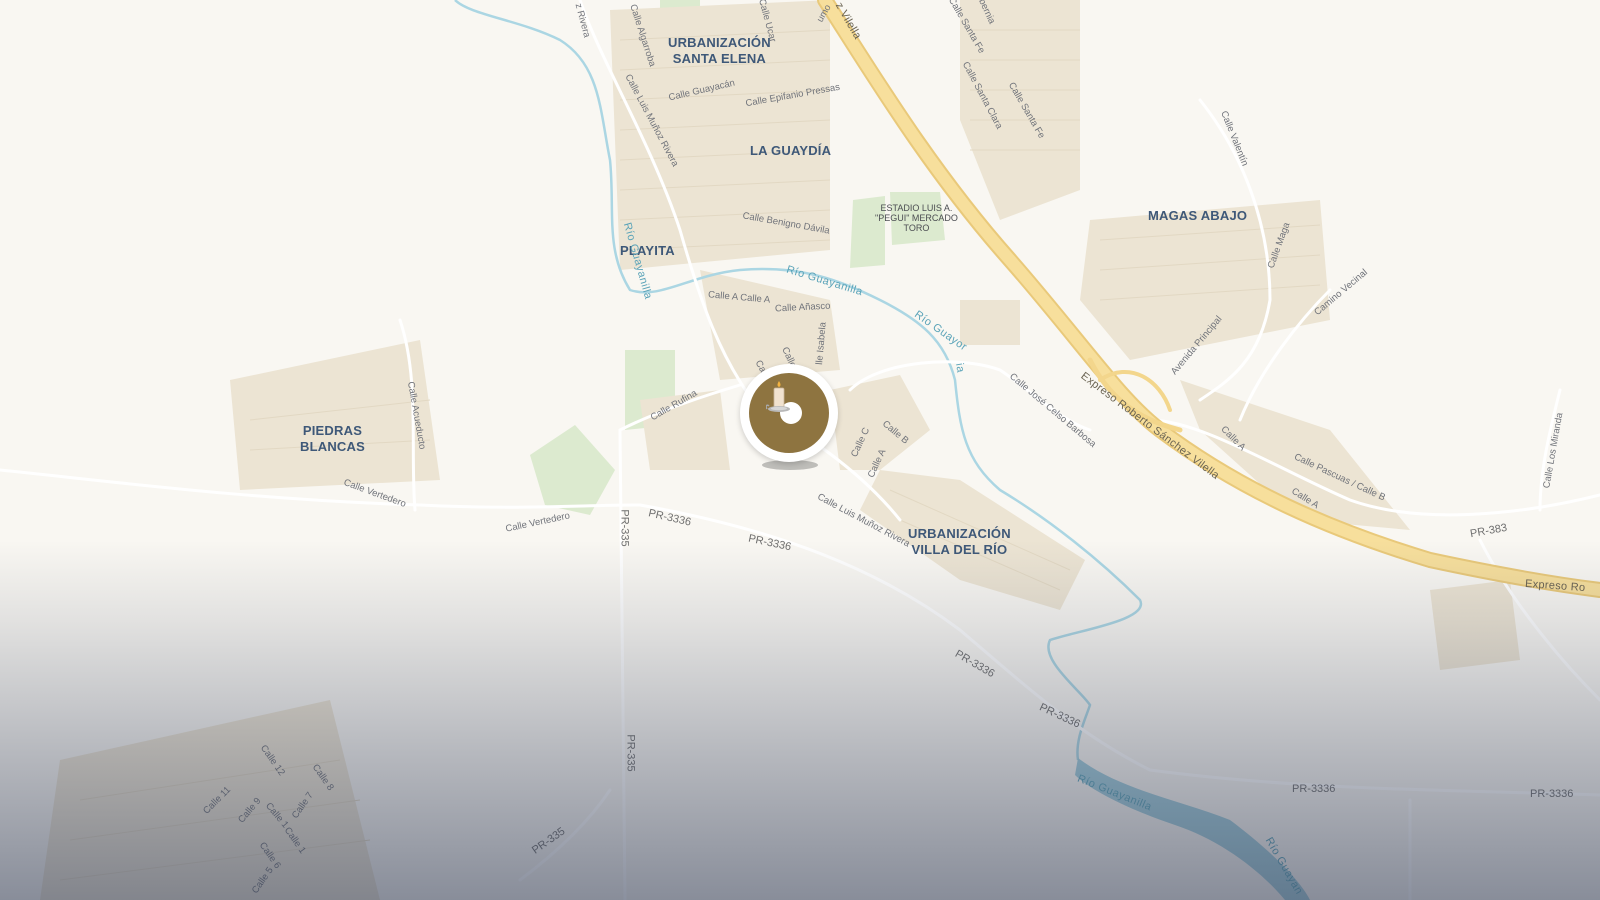 This screenshot has height=900, width=1600. What do you see at coordinates (960, 368) in the screenshot?
I see `river-label: ia` at bounding box center [960, 368].